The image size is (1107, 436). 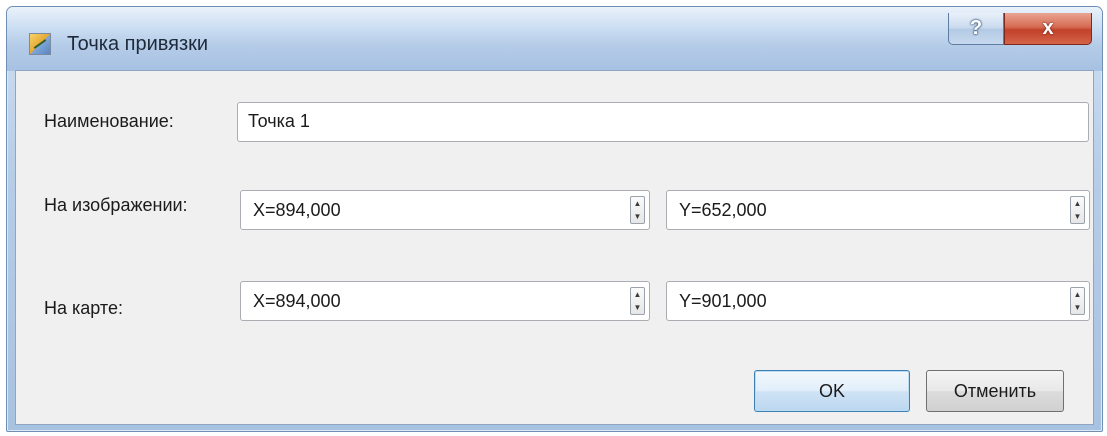 What do you see at coordinates (40, 44) in the screenshot?
I see `app-icon` at bounding box center [40, 44].